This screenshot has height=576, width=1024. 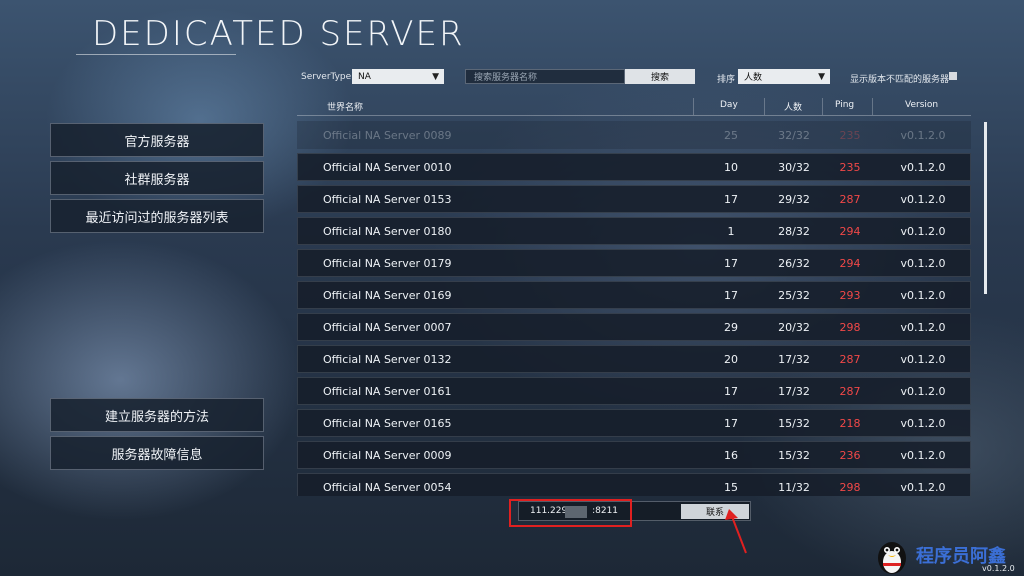 I want to click on server-name: Official NA Server 0054, so click(x=387, y=487).